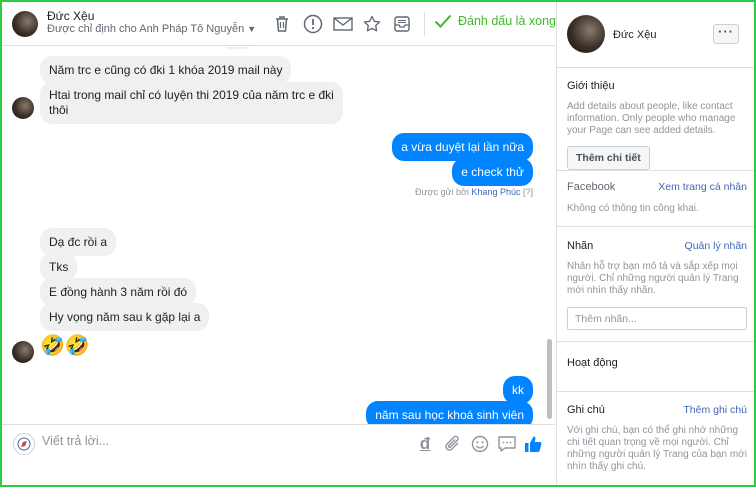 Image resolution: width=756 pixels, height=487 pixels. I want to click on archive-icon, so click(402, 24).